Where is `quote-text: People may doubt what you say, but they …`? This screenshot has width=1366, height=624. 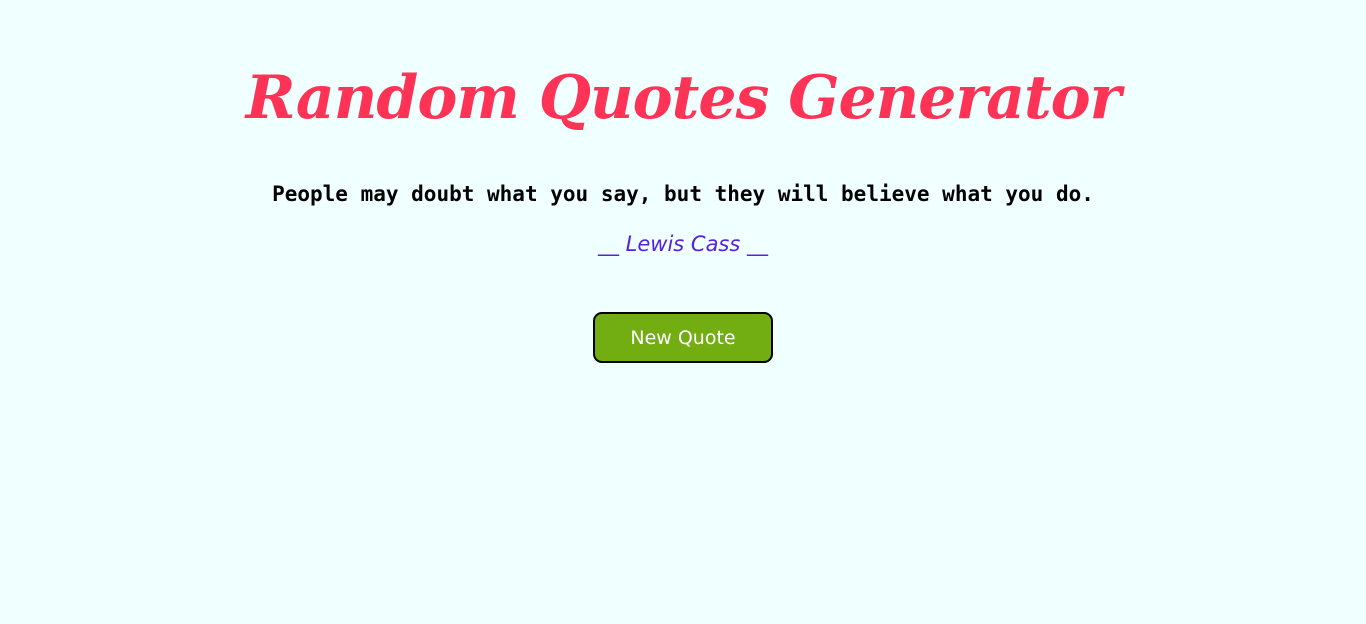
quote-text: People may doubt what you say, but they … is located at coordinates (683, 194).